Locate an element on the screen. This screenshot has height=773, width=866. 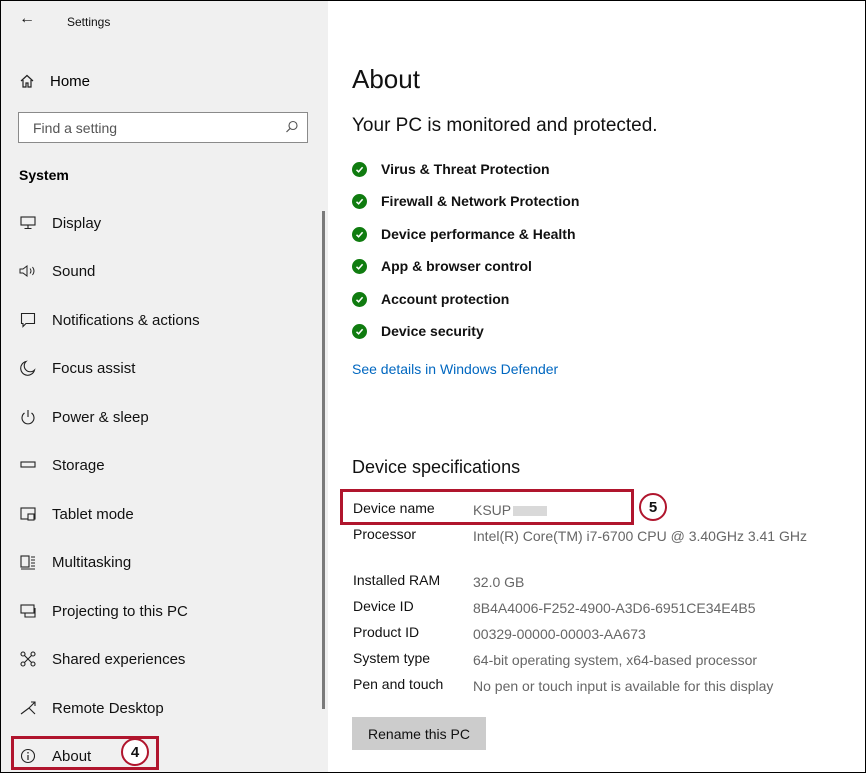
sidebar-item-multitasking: Multitasking is located at coordinates (161, 562).